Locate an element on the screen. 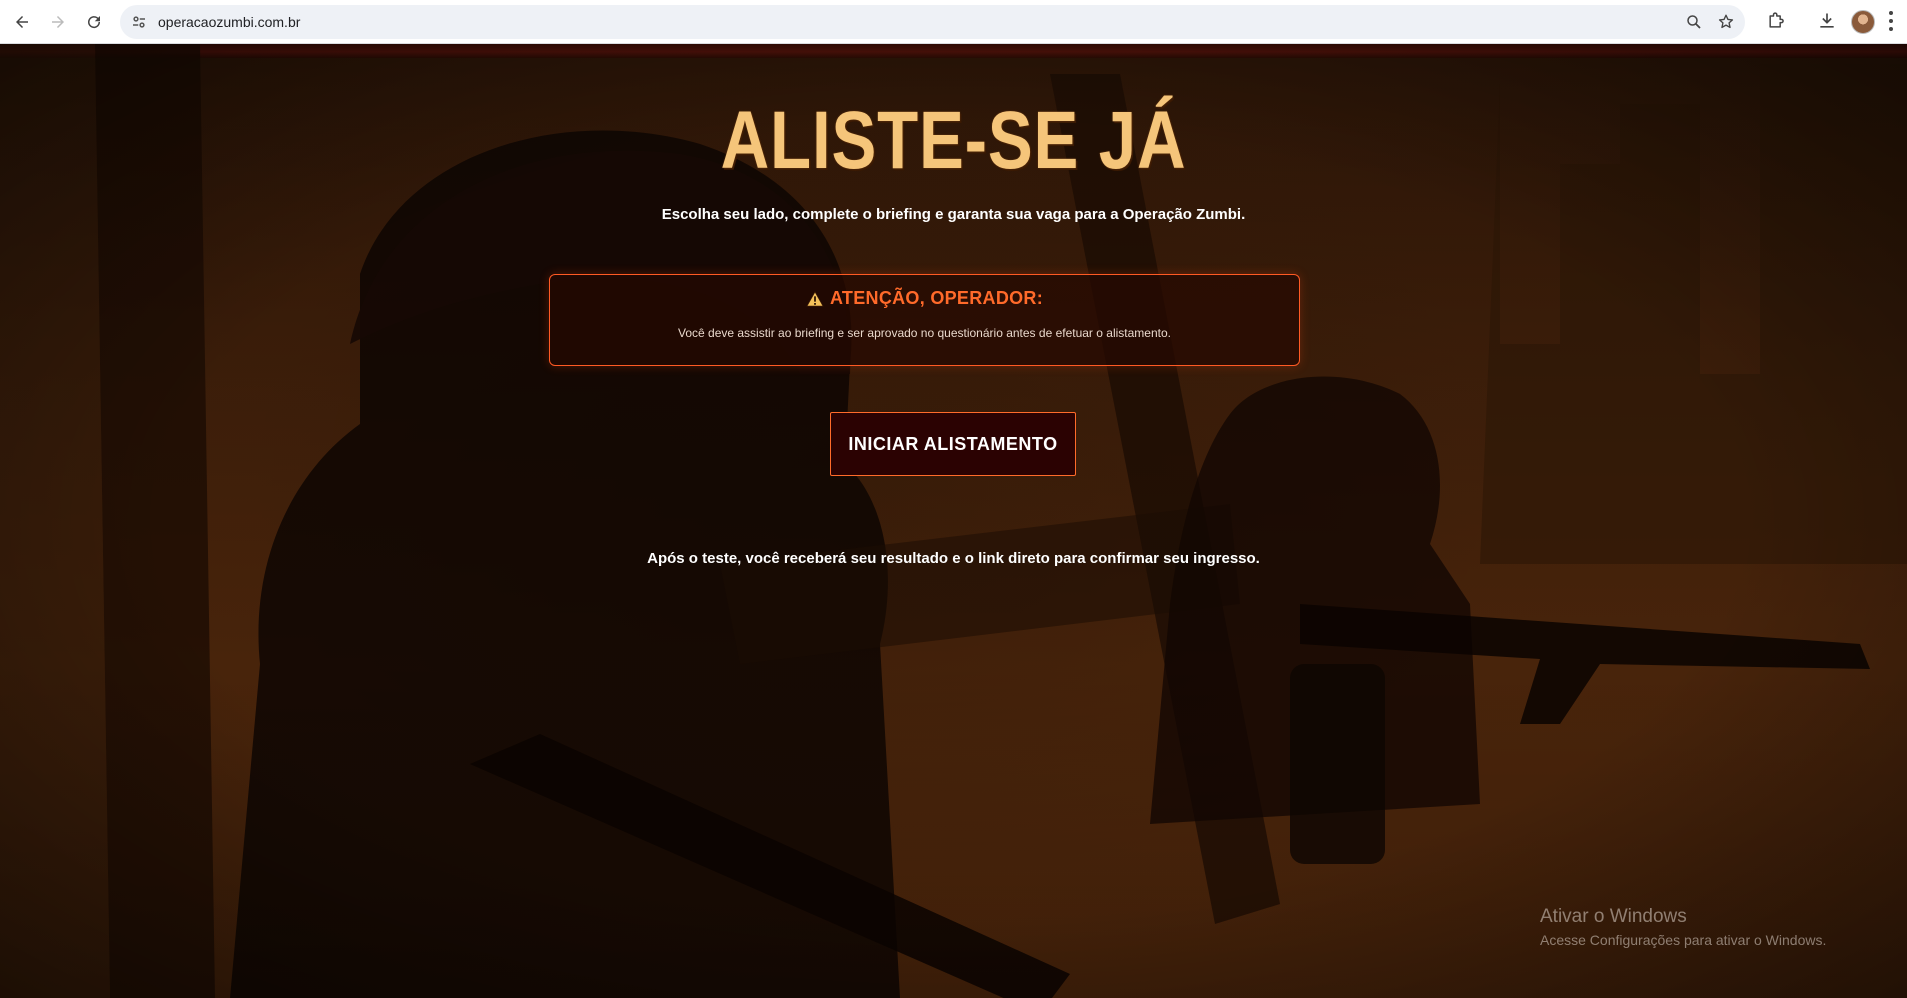  download-icon is located at coordinates (1827, 21).